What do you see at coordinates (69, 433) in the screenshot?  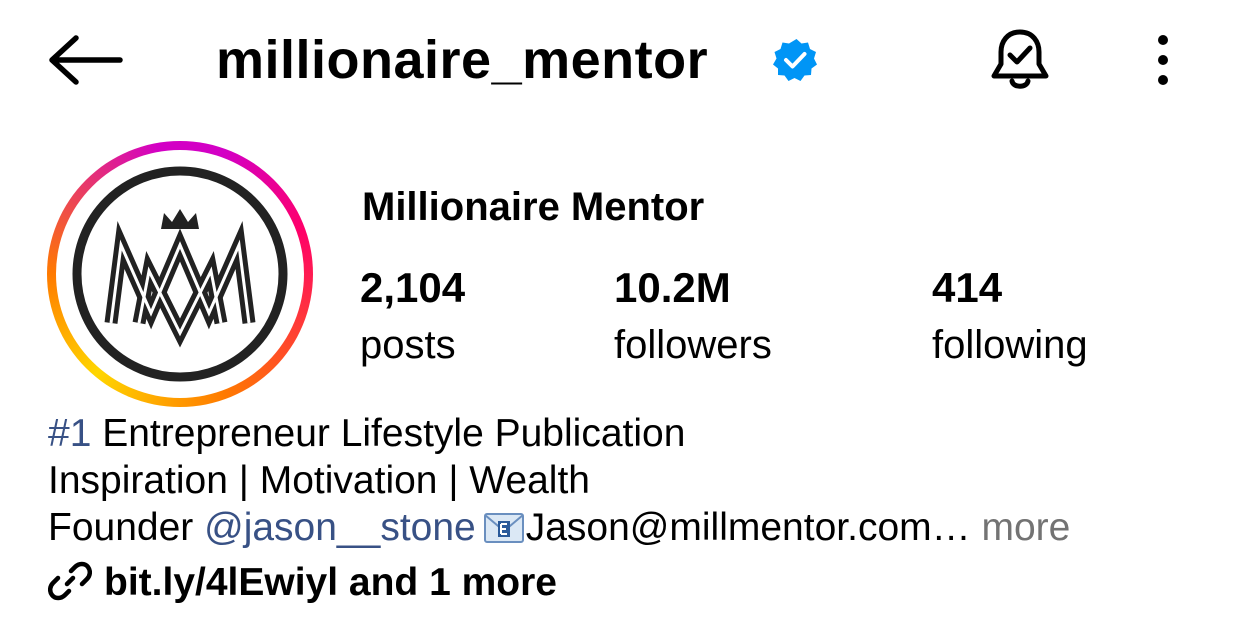 I see `bio-hashtag: #1` at bounding box center [69, 433].